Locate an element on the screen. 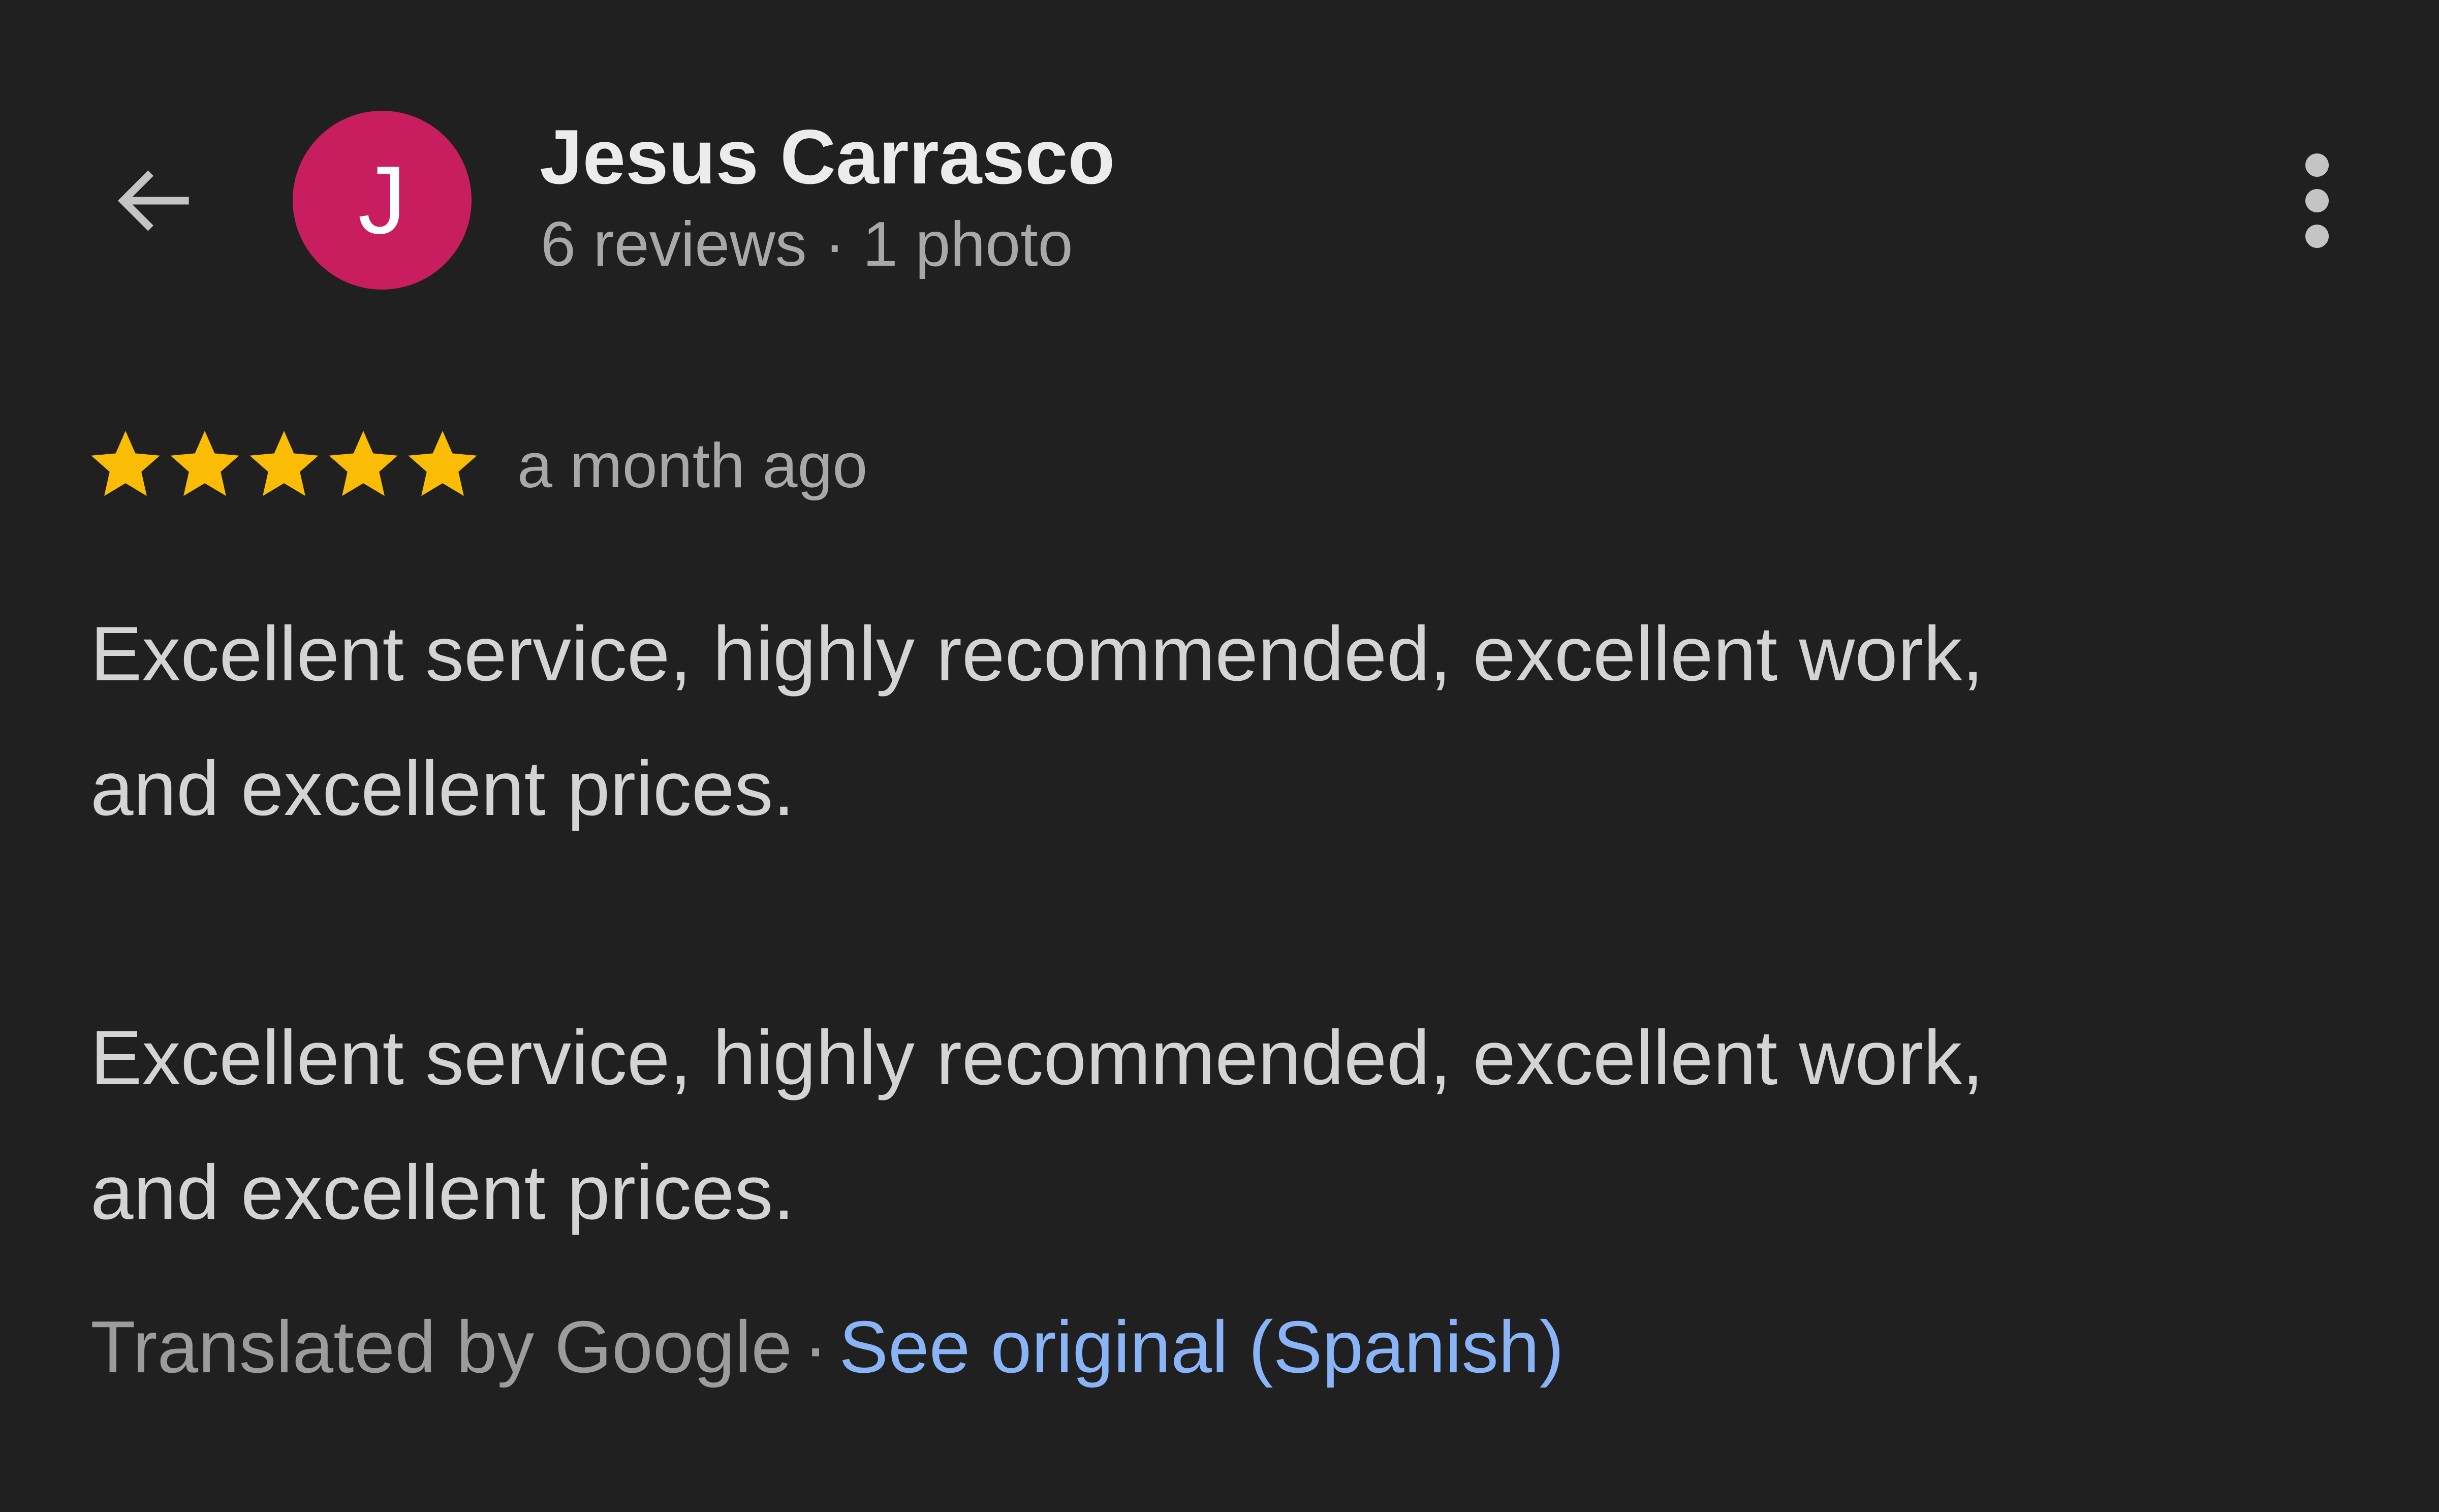 The image size is (2439, 1512). reviewer-stats: 6 reviews · 1 photo is located at coordinates (807, 244).